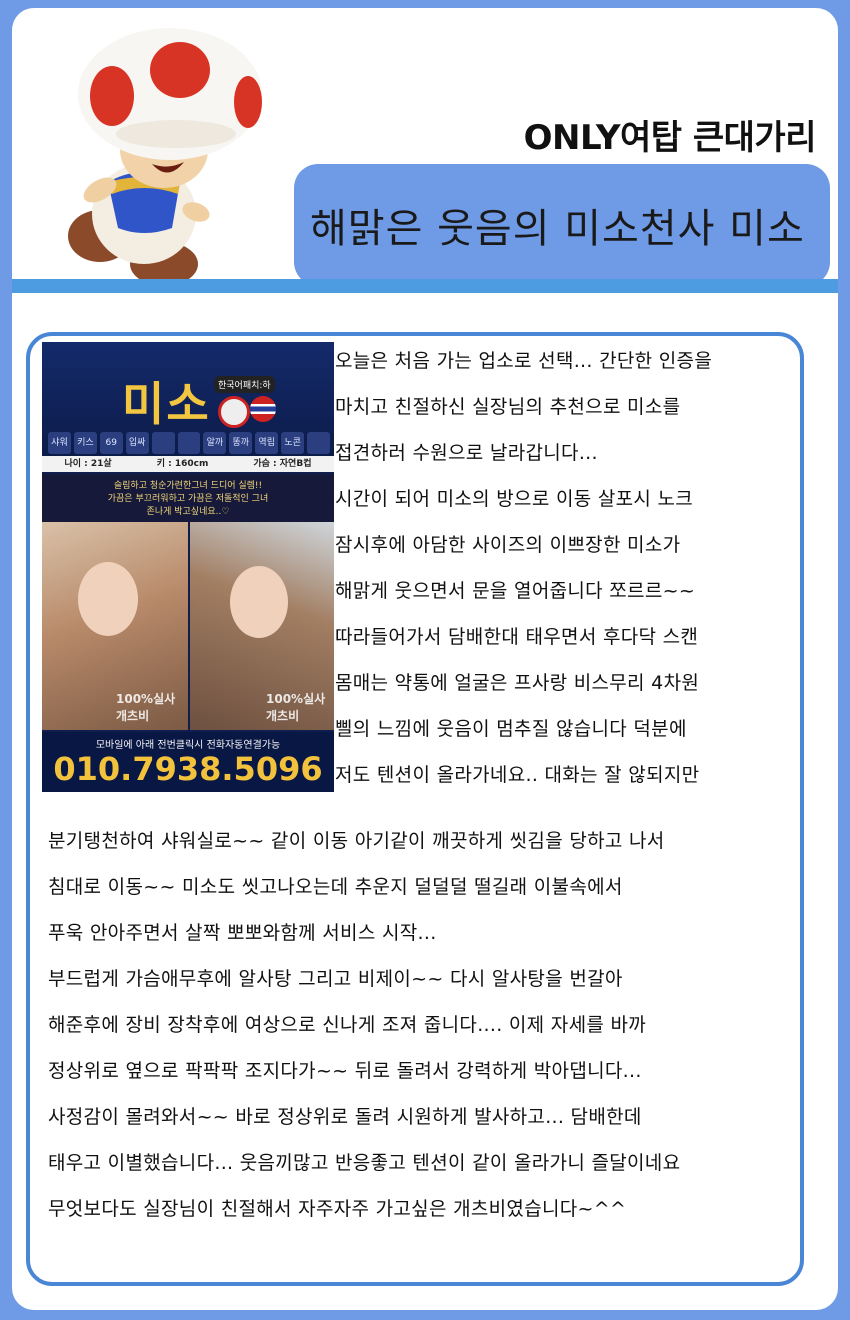 Image resolution: width=850 pixels, height=1320 pixels. What do you see at coordinates (425, 286) in the screenshot?
I see `header-divider` at bounding box center [425, 286].